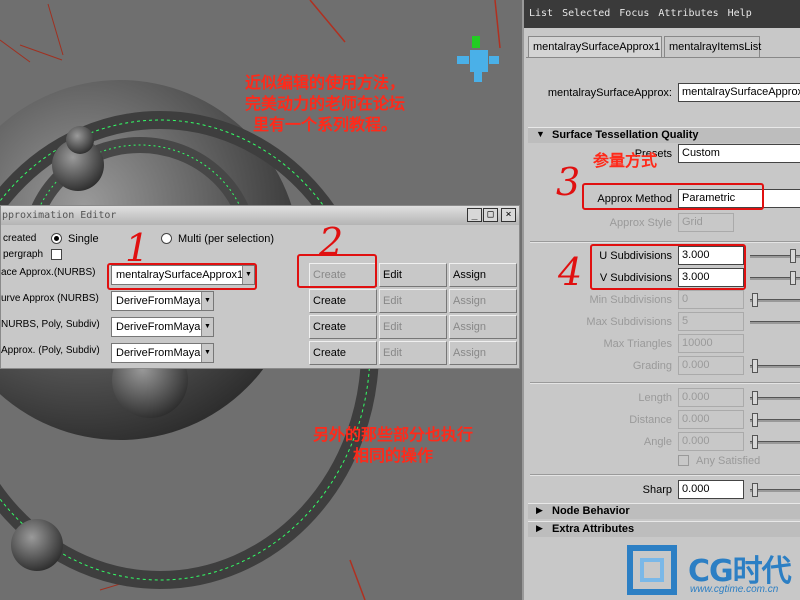  Describe the element at coordinates (775, 420) in the screenshot. I see `distance-slider` at that location.